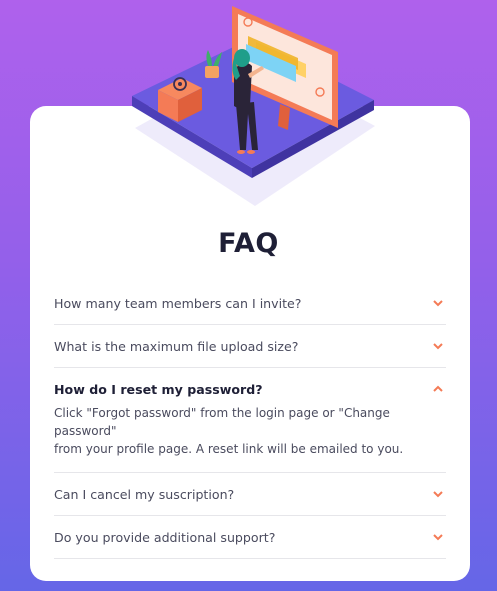  Describe the element at coordinates (178, 303) in the screenshot. I see `faq-question: How many team members can I invite?` at that location.